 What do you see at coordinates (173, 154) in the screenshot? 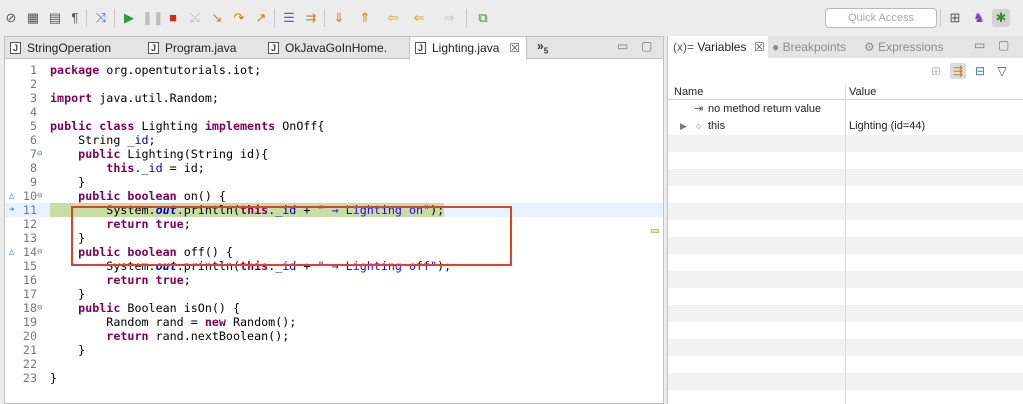
I see `code-text: public Lighting(String id){` at bounding box center [173, 154].